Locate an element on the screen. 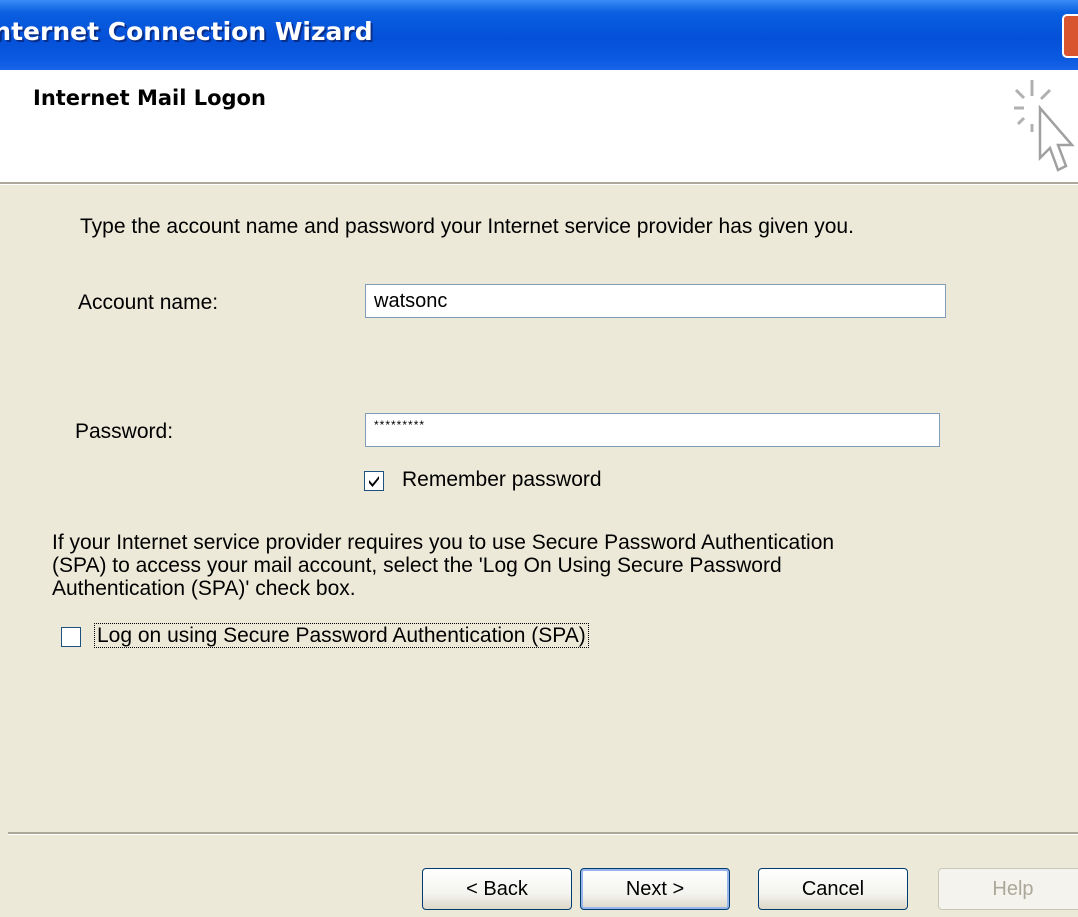  checkmark-icon is located at coordinates (374, 481).